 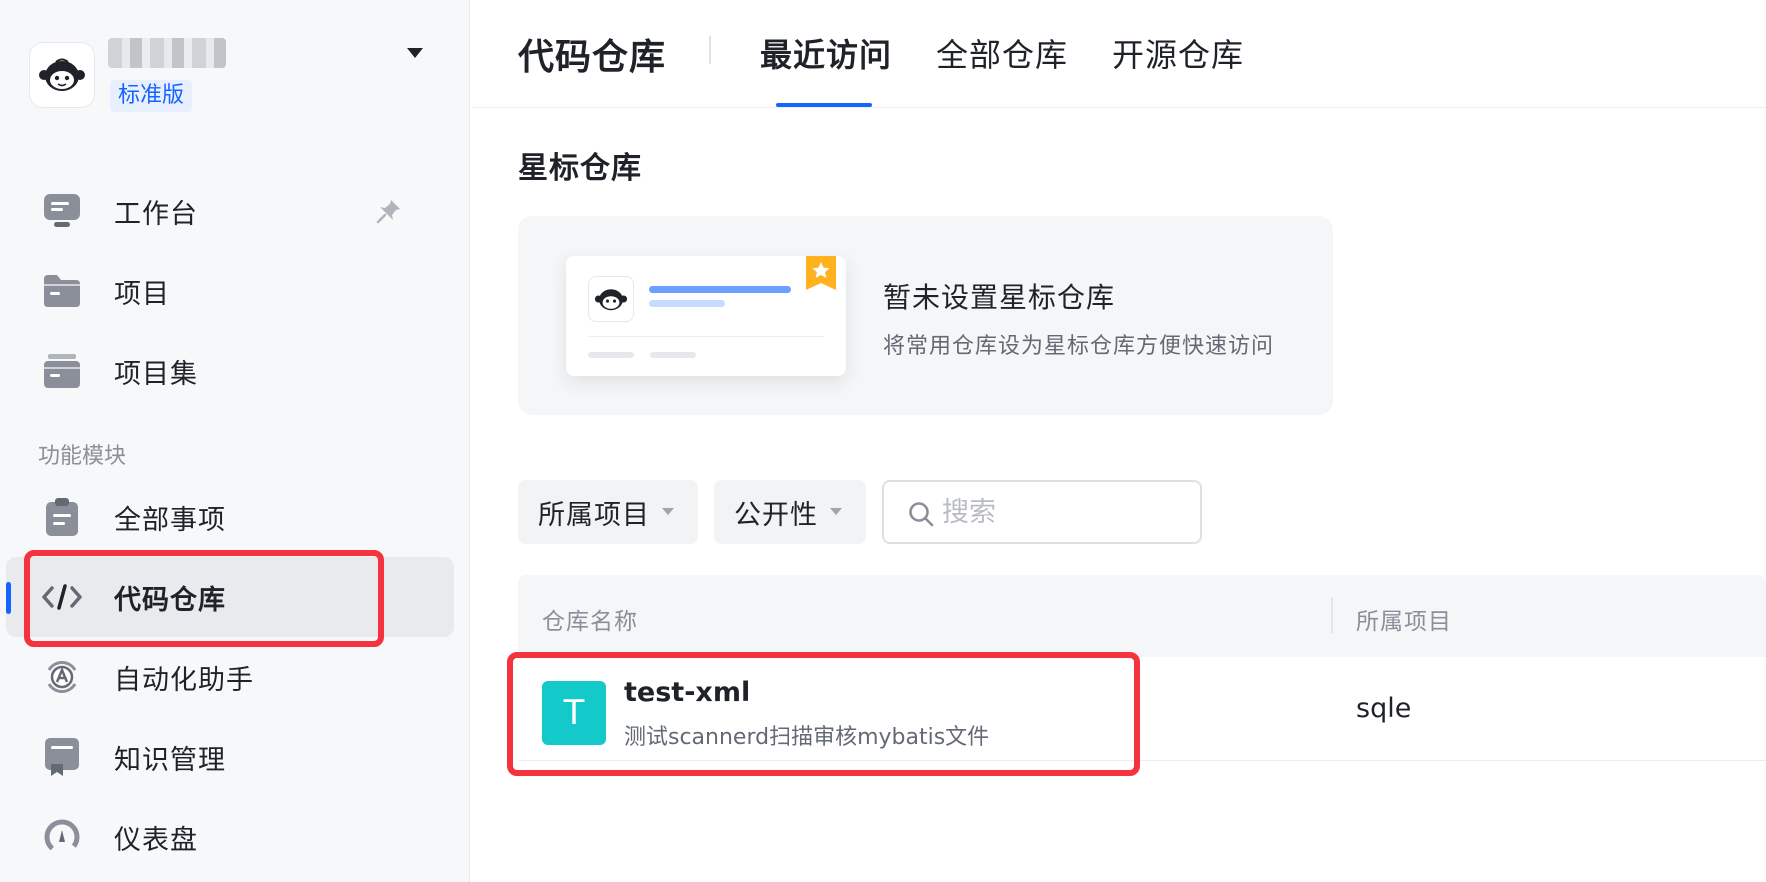 I want to click on empty-illustration, so click(x=706, y=316).